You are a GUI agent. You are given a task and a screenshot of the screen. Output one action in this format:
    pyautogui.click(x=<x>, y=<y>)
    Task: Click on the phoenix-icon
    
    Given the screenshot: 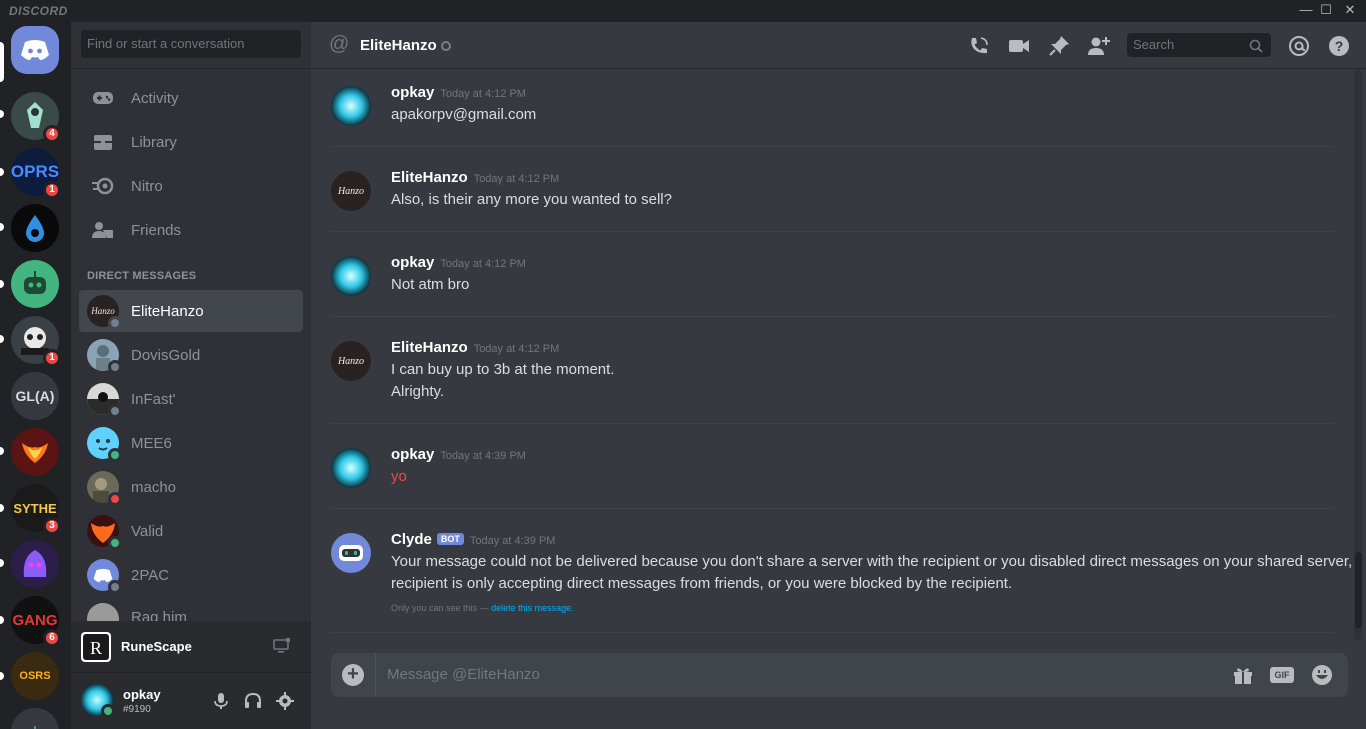 What is the action you would take?
    pyautogui.click(x=35, y=452)
    